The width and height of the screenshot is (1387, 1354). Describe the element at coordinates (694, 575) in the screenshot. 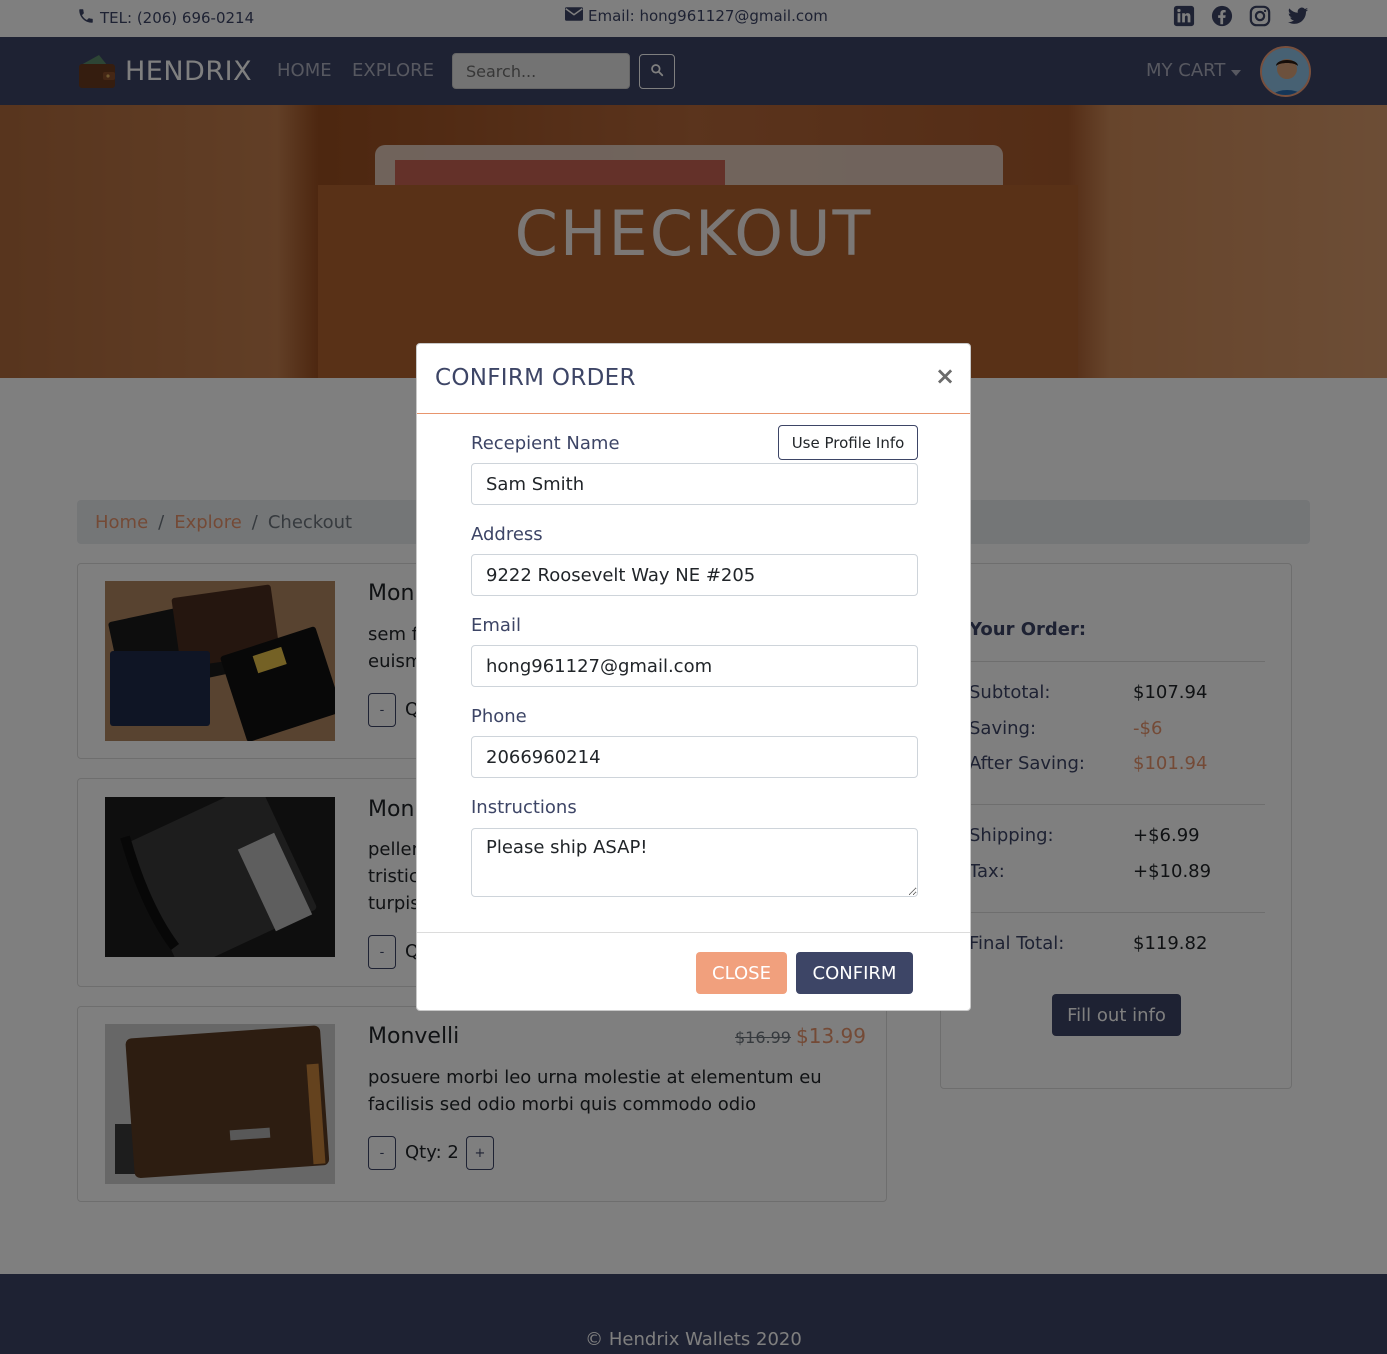

I see `address-field` at that location.